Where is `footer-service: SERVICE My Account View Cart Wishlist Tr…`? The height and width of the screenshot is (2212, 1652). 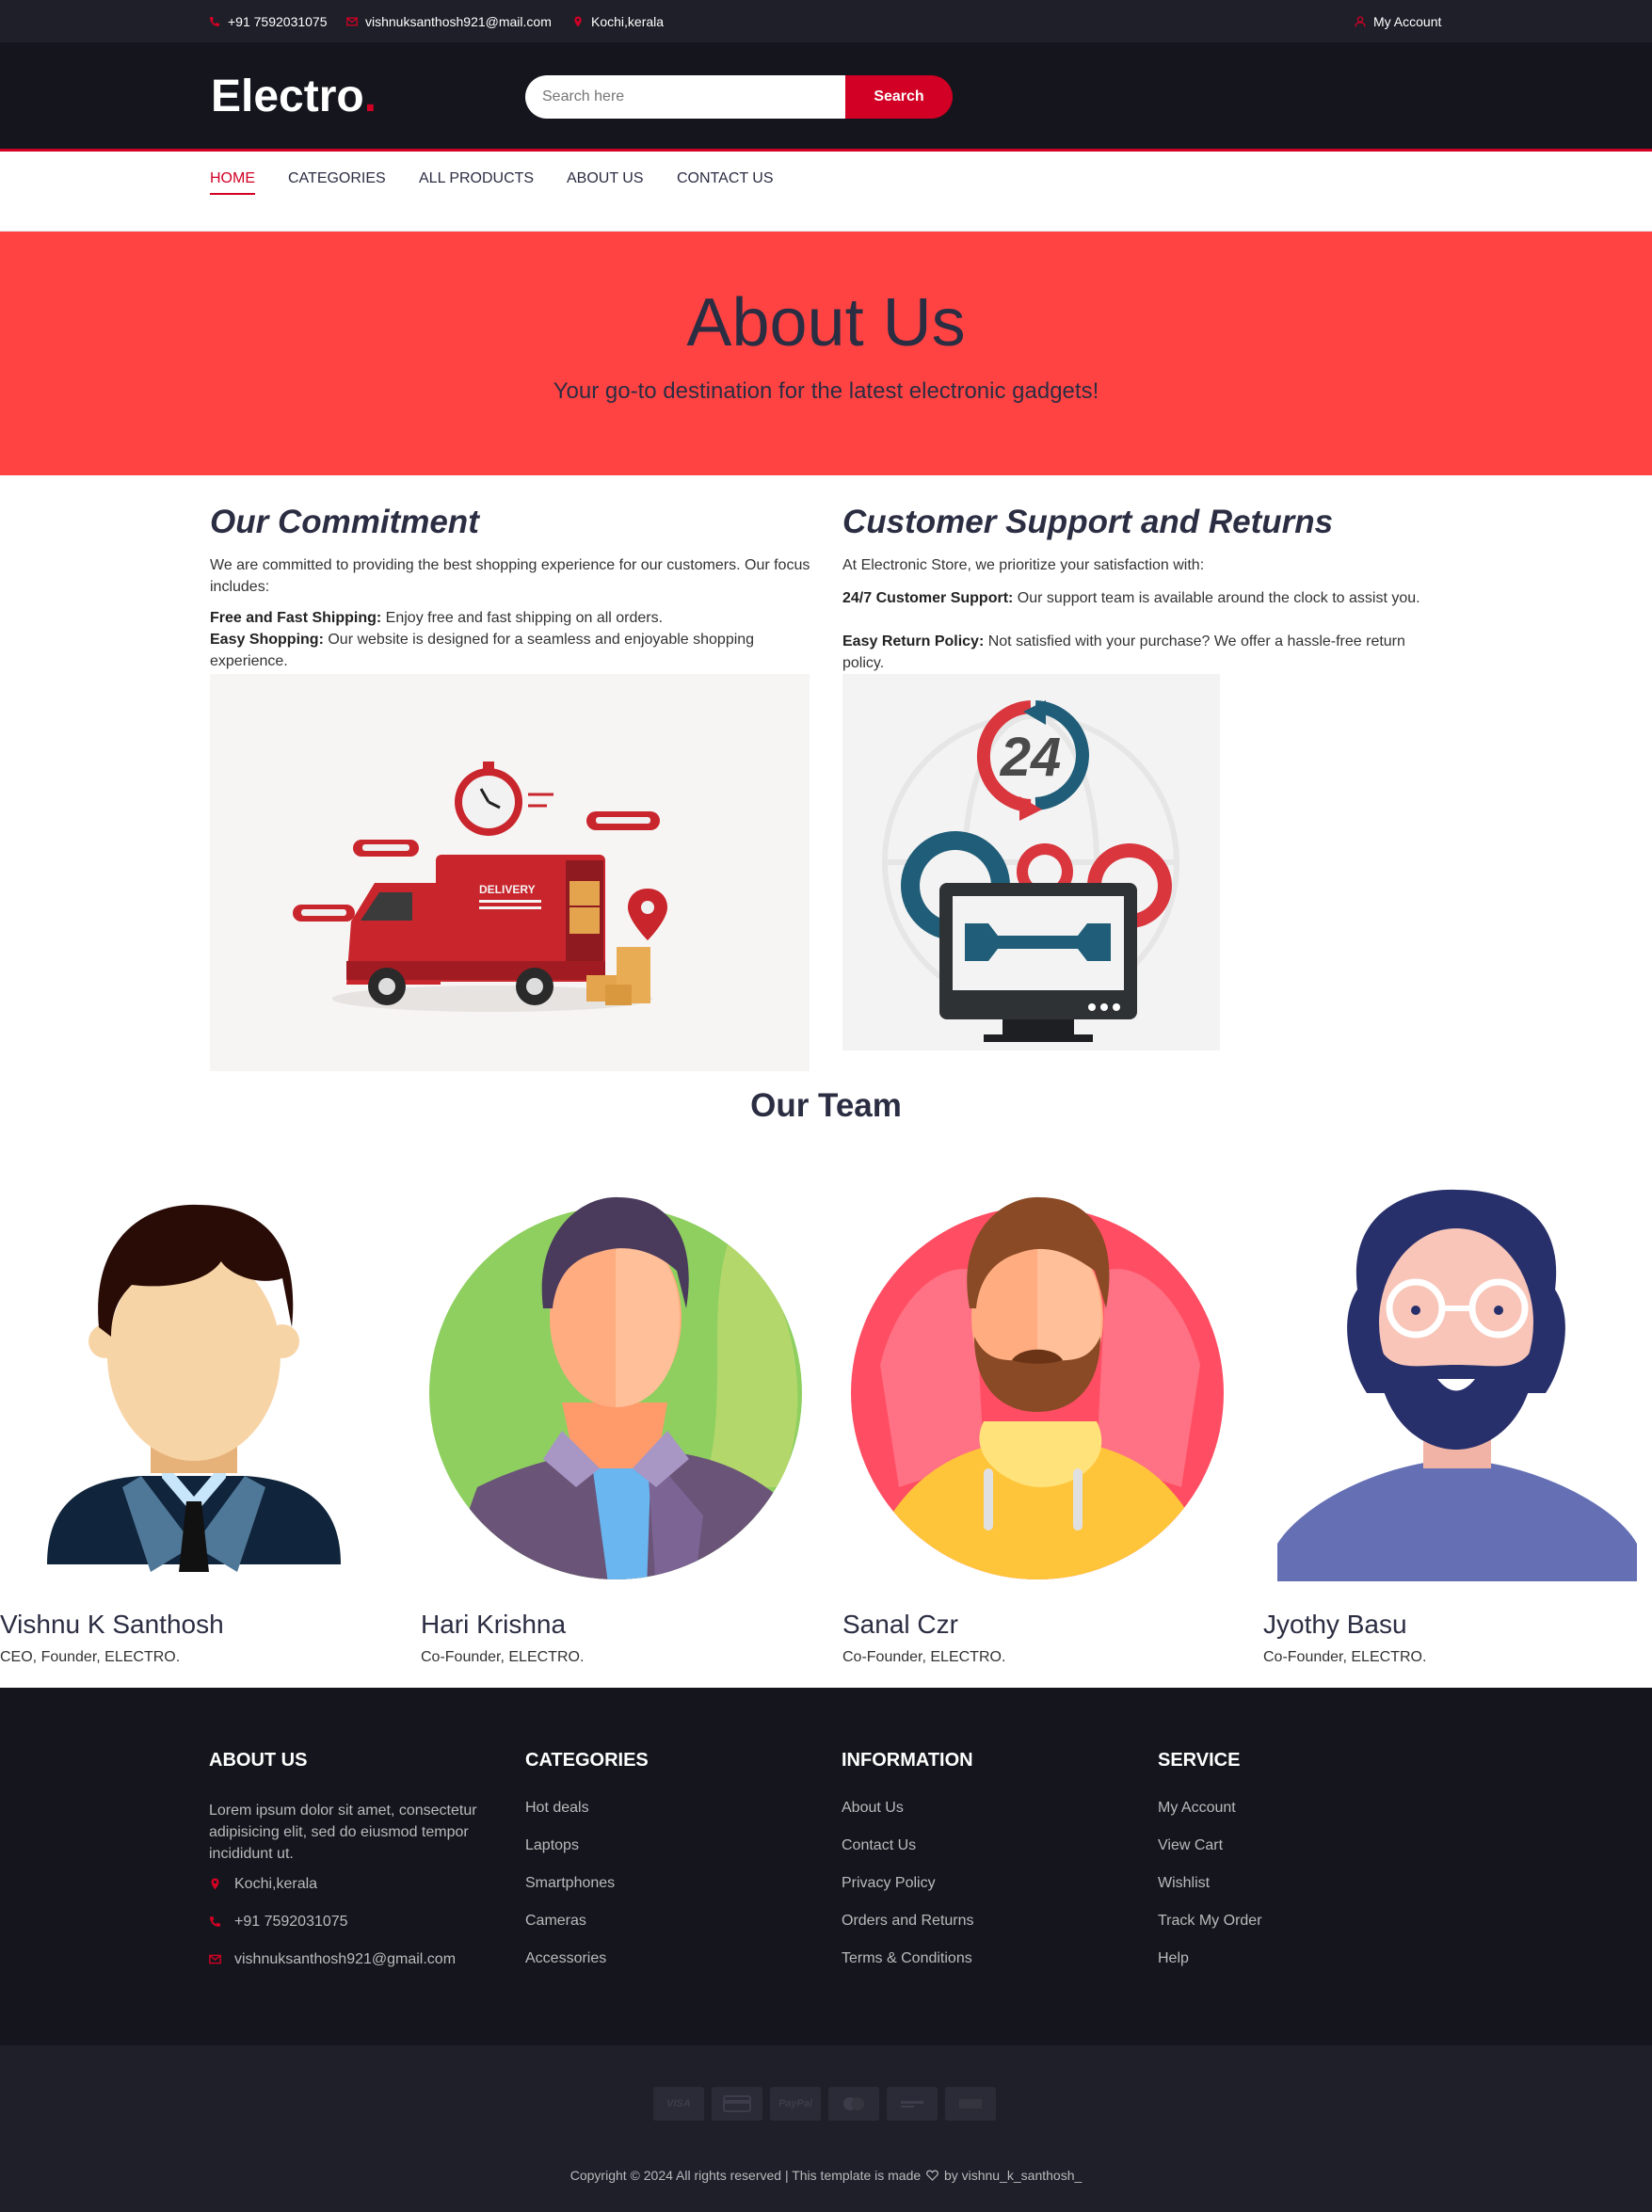
footer-service: SERVICE My Account View Cart Wishlist Tr… is located at coordinates (1299, 1869).